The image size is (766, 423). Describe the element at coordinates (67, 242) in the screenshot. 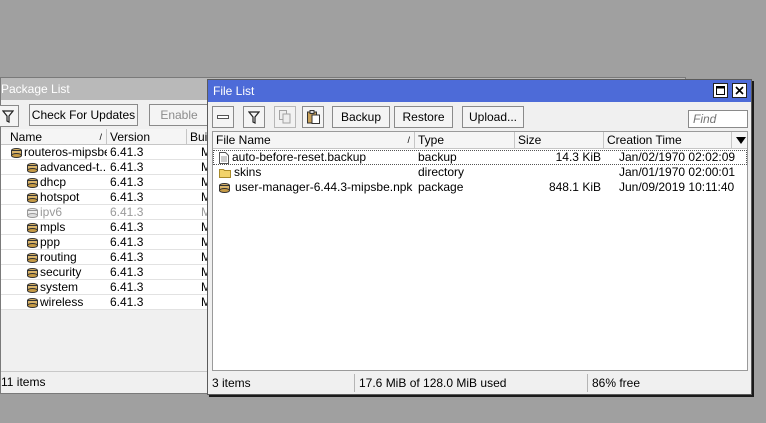

I see `package-name: ppp` at that location.